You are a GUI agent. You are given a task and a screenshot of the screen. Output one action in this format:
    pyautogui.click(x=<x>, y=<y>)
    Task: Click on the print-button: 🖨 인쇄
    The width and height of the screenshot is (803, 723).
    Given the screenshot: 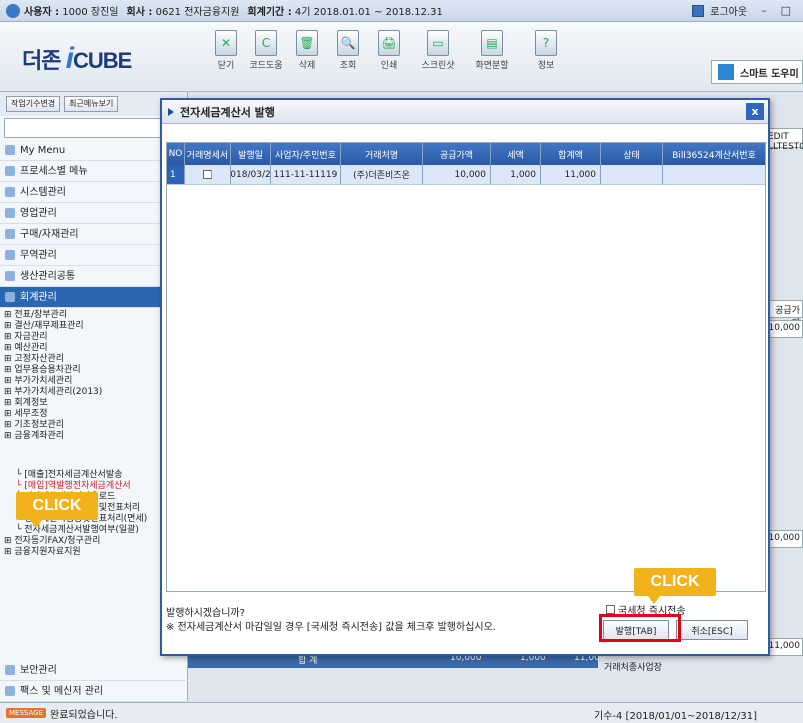 What is the action you would take?
    pyautogui.click(x=389, y=50)
    